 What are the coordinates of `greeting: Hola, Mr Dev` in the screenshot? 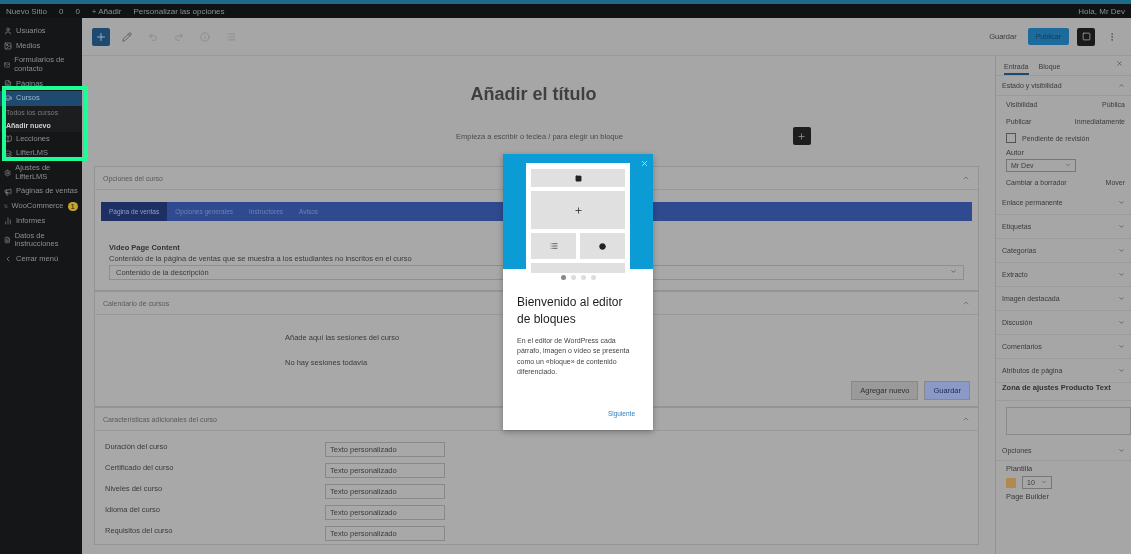 It's located at (1101, 11).